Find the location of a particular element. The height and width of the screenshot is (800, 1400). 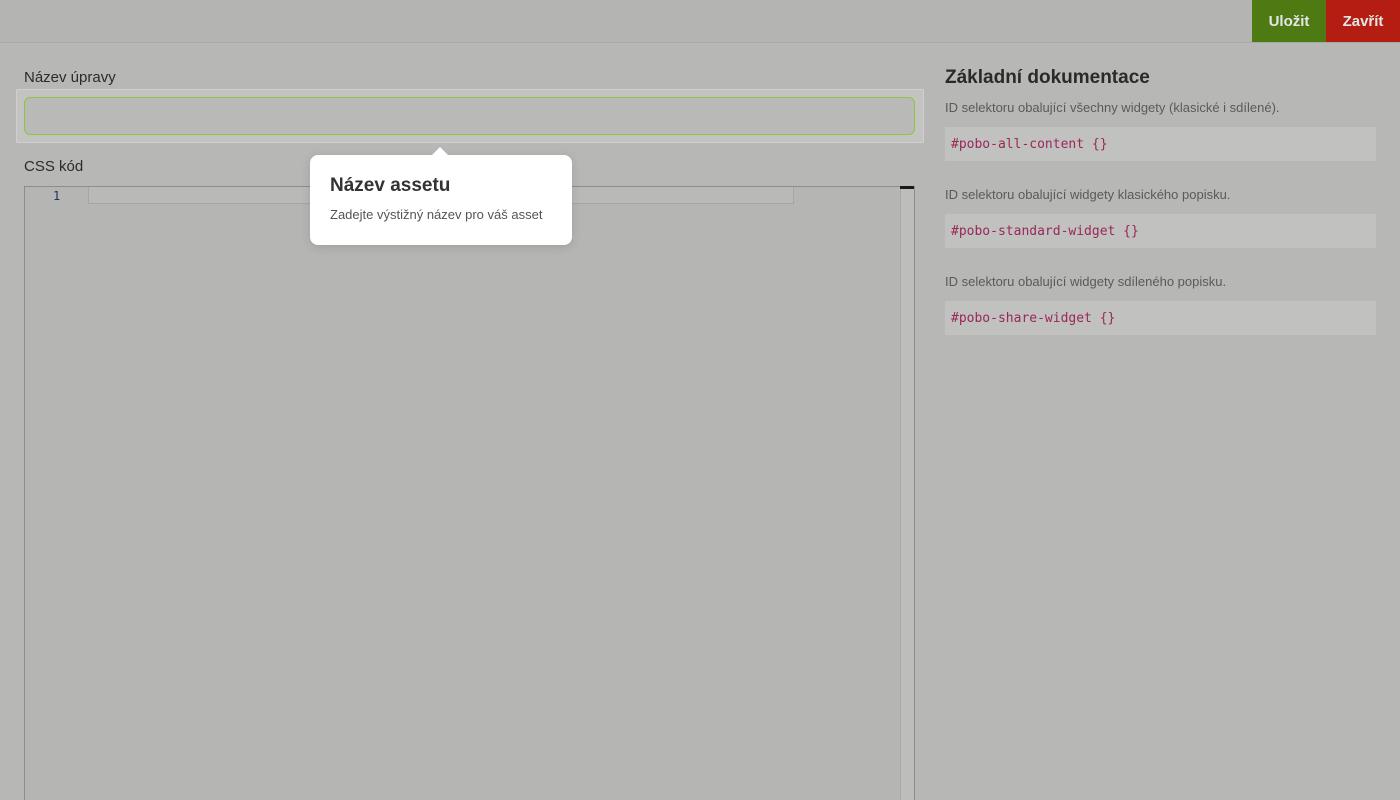

scrollbar-thumb is located at coordinates (907, 187).